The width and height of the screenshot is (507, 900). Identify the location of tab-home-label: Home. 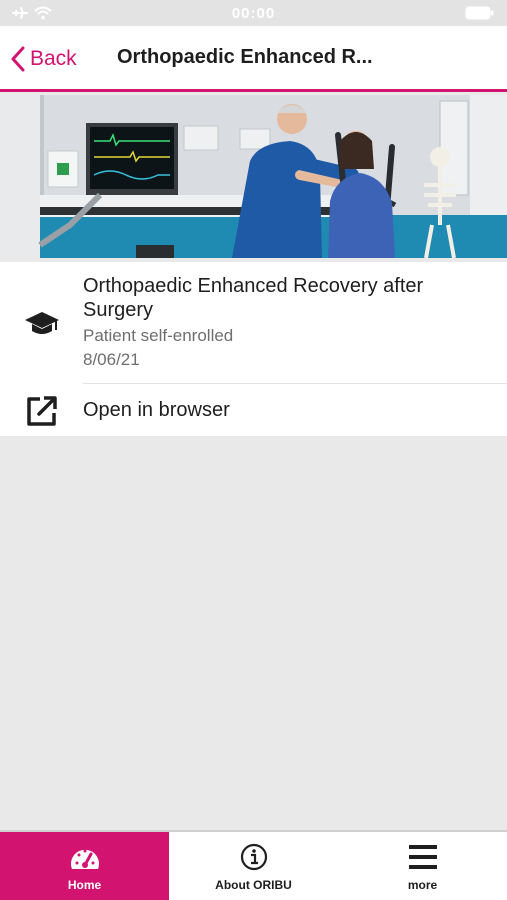
(84, 885).